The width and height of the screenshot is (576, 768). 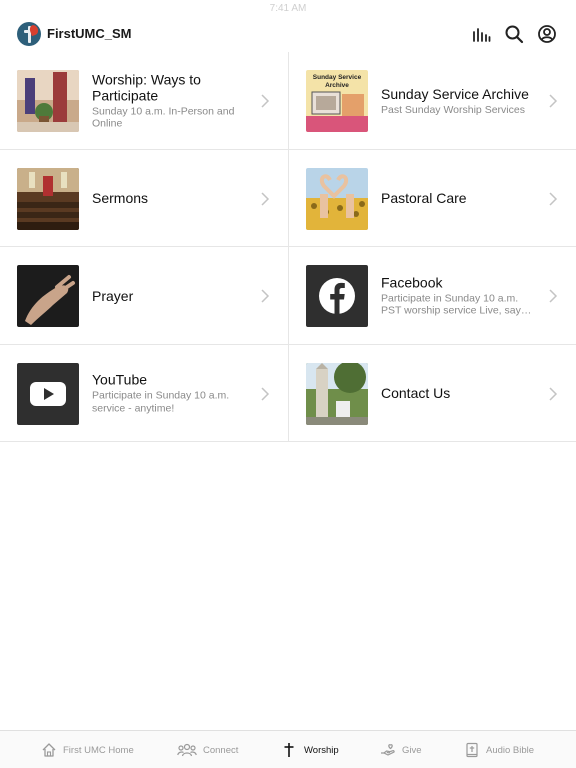 I want to click on search-icon, so click(x=514, y=34).